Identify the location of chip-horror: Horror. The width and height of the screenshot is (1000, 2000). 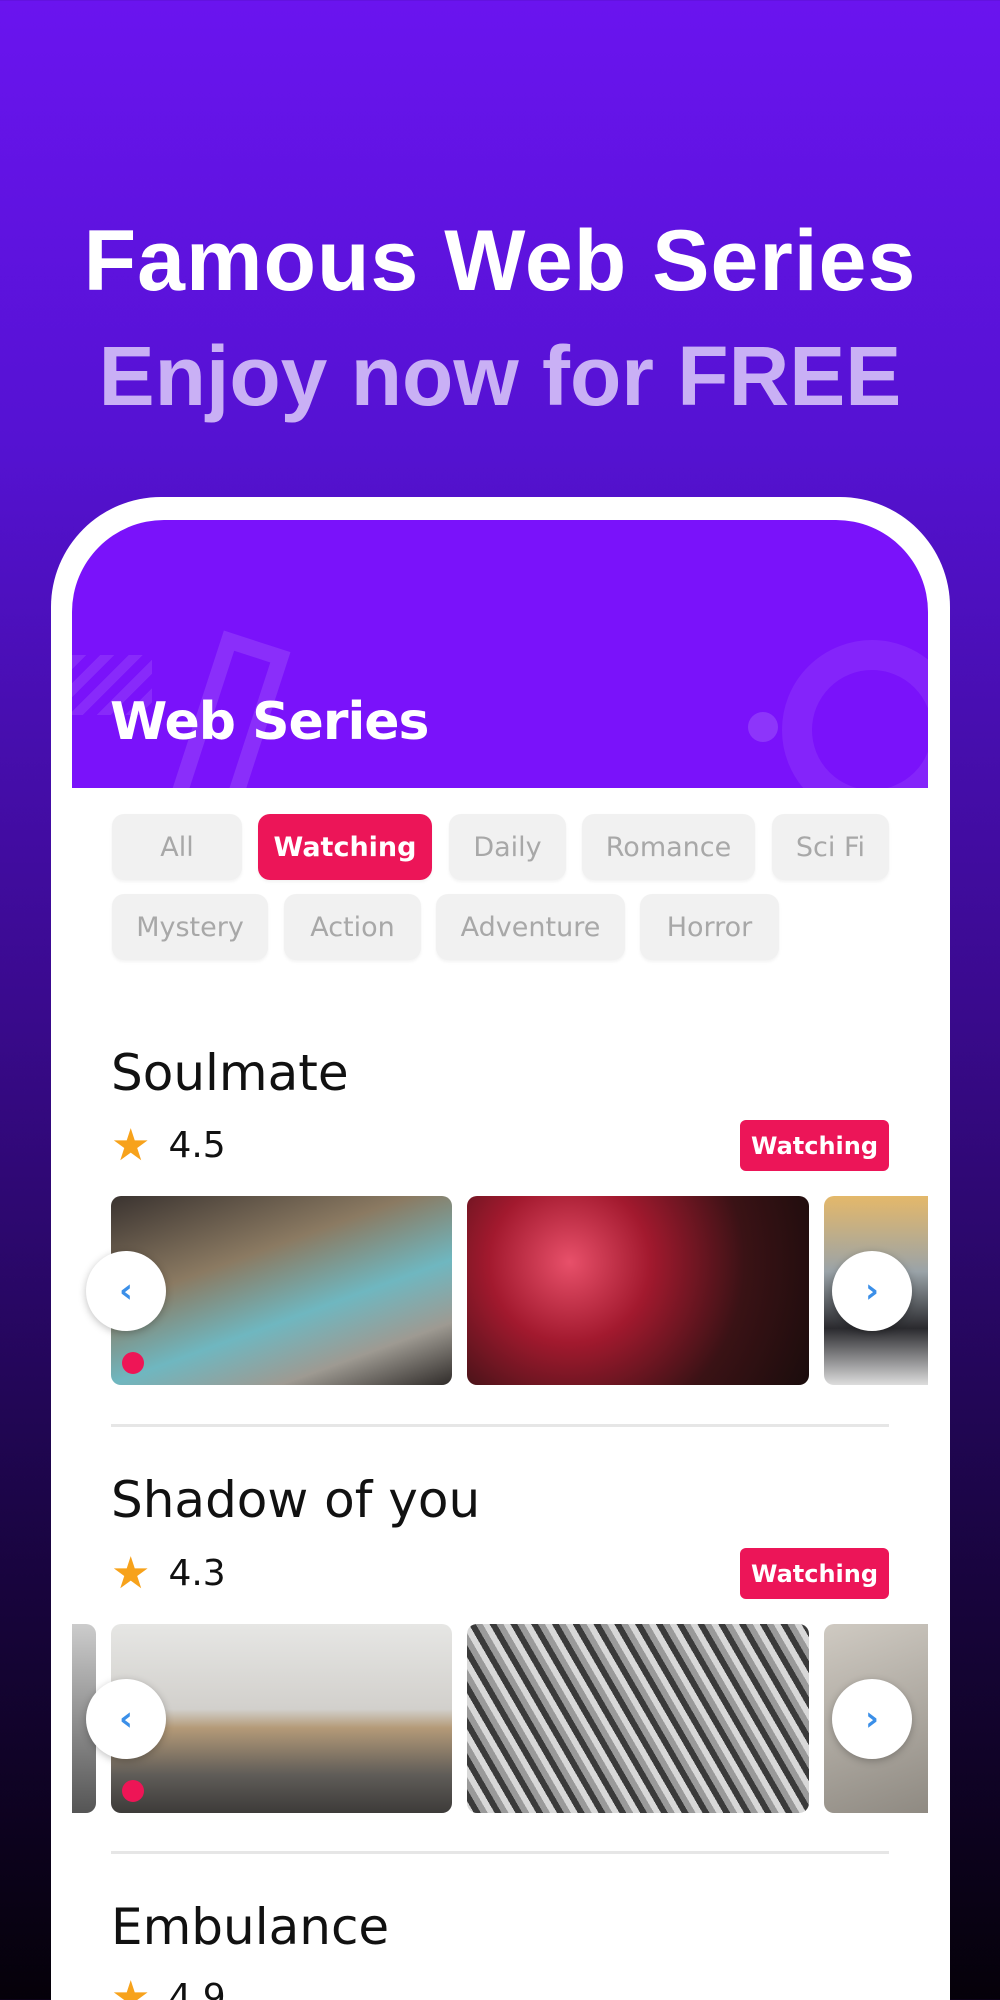
(709, 927).